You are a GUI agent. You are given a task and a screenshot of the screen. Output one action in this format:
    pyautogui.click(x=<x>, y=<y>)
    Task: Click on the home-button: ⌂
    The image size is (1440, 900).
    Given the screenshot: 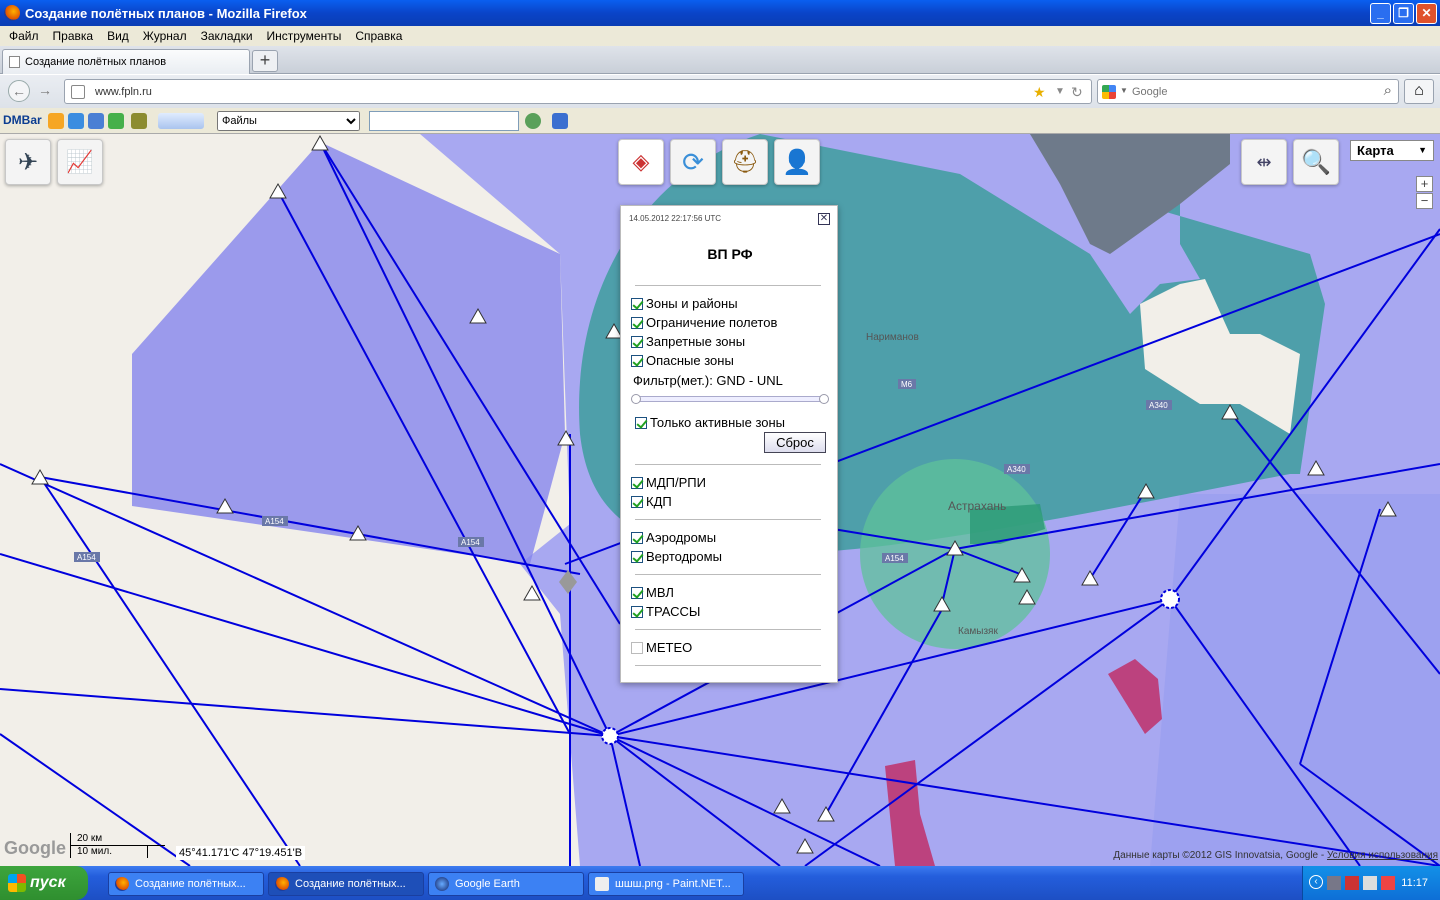 What is the action you would take?
    pyautogui.click(x=1419, y=91)
    